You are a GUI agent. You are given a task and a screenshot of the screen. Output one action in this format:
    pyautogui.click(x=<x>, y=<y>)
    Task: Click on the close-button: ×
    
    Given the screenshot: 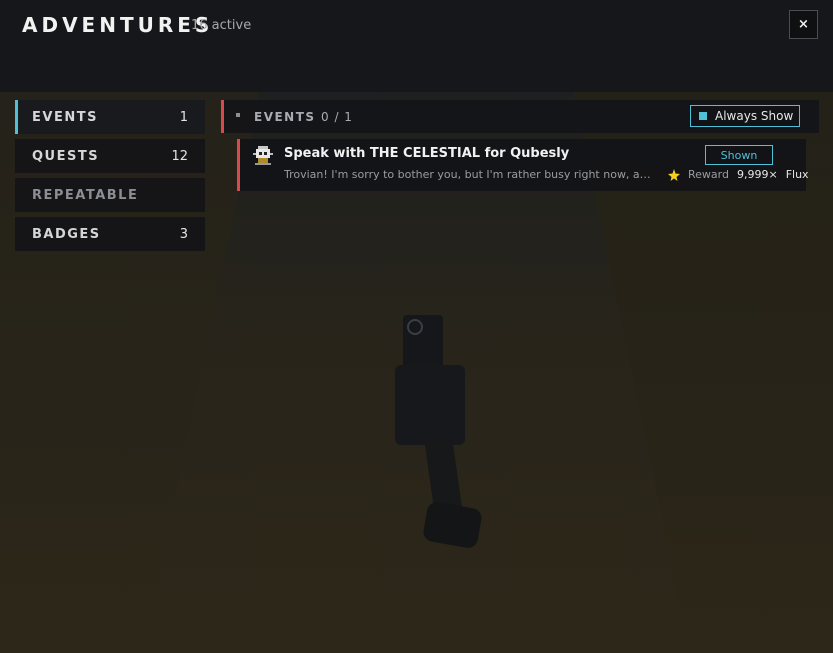 What is the action you would take?
    pyautogui.click(x=803, y=24)
    